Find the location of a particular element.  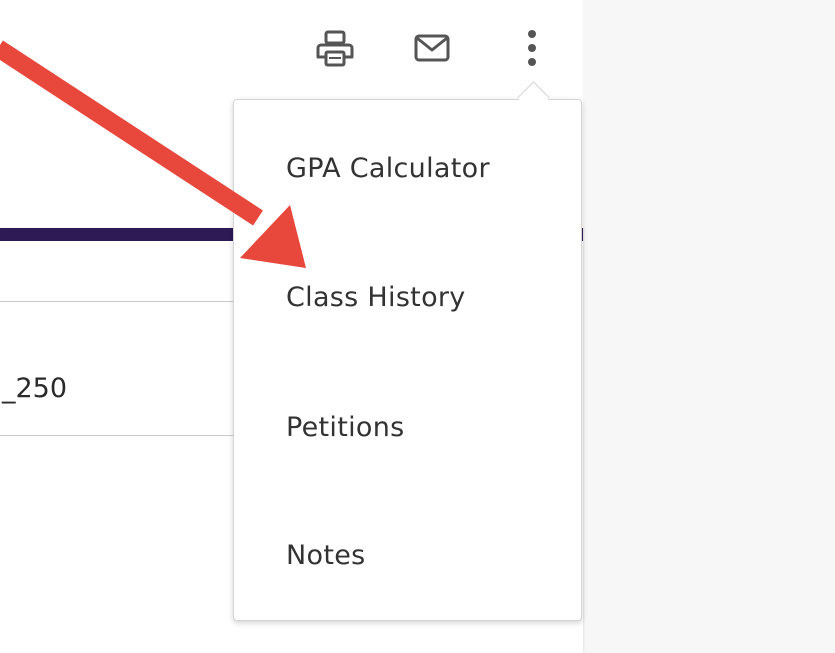

printer-icon is located at coordinates (335, 48).